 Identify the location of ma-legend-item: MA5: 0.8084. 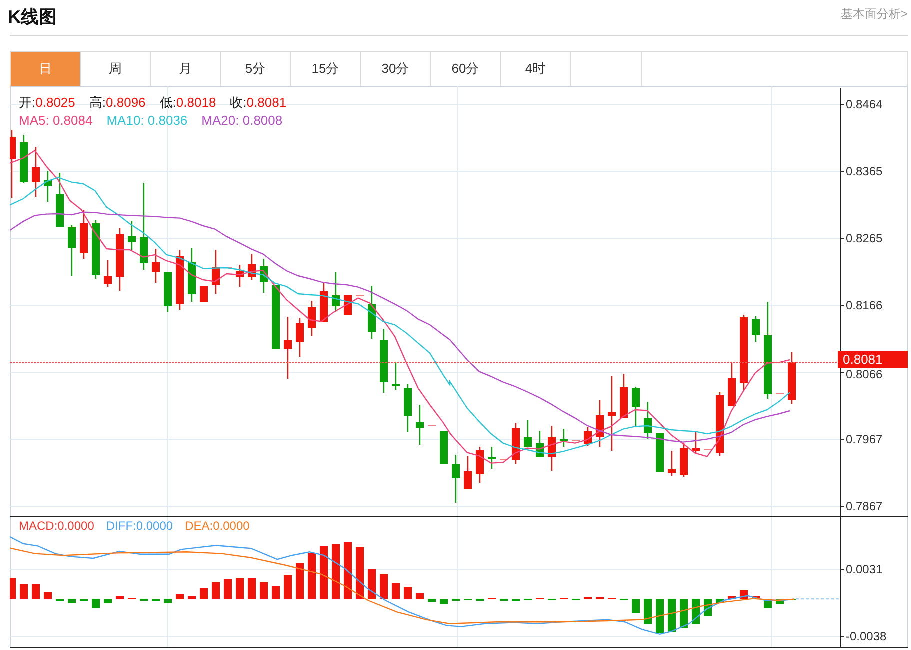
(56, 121).